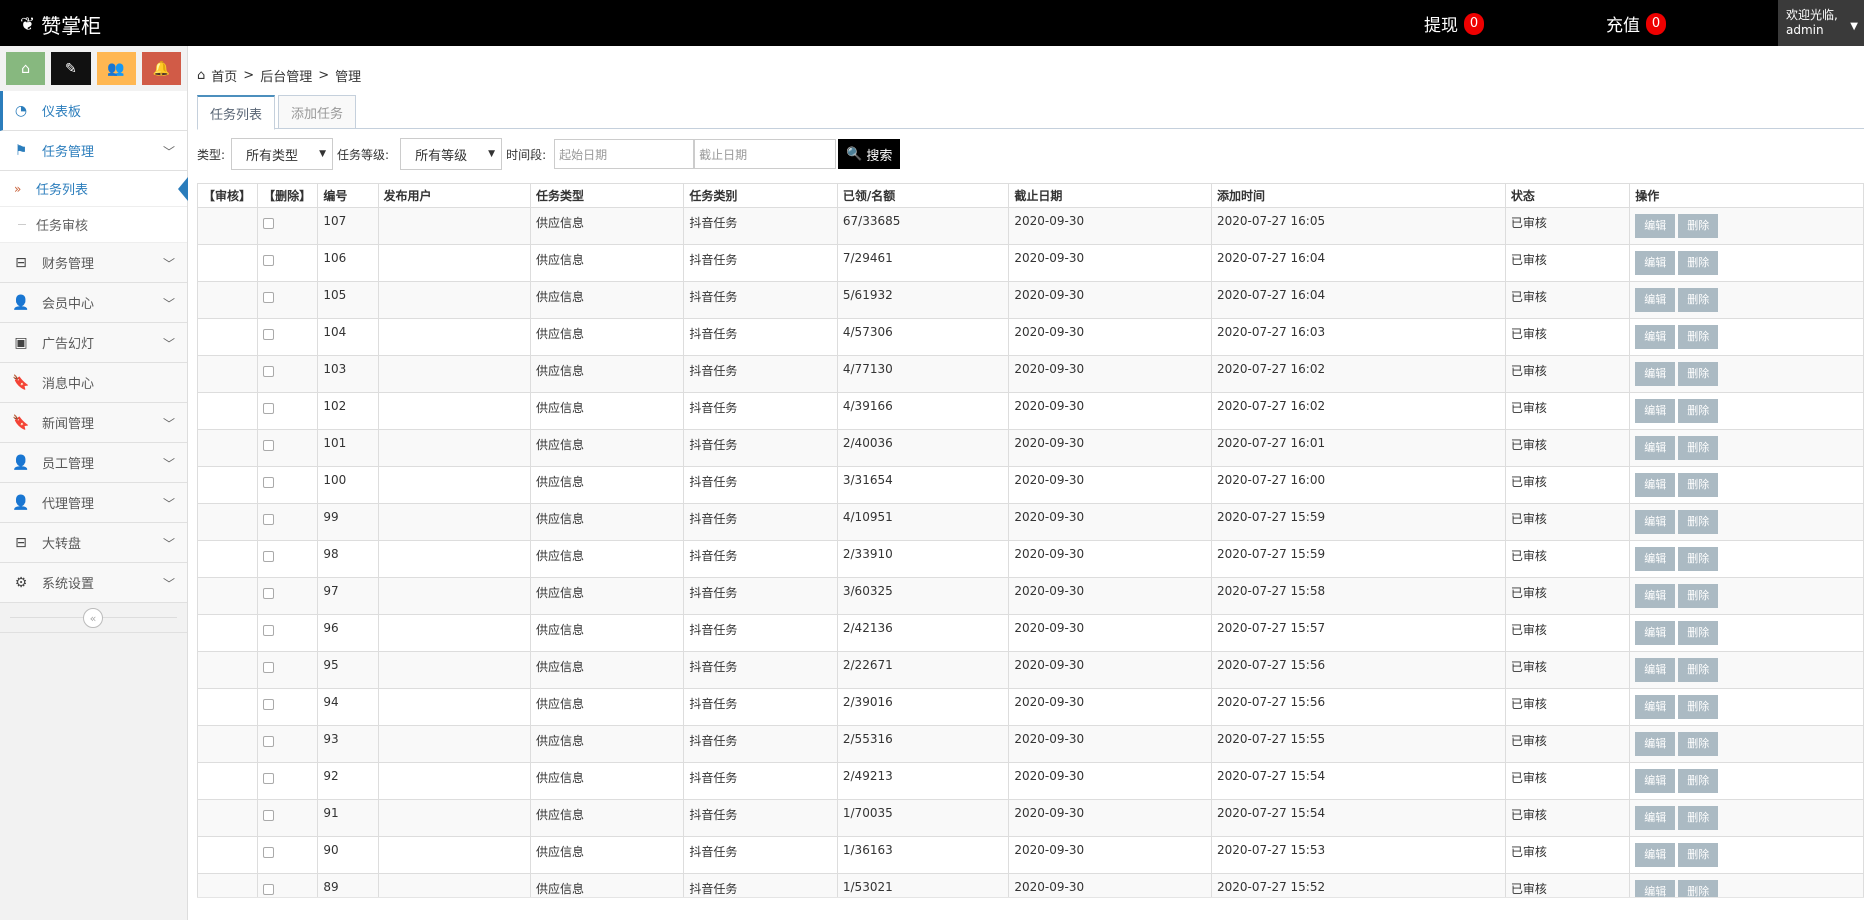 The height and width of the screenshot is (920, 1864). What do you see at coordinates (26, 68) in the screenshot?
I see `home-shortcut-button: ⌂` at bounding box center [26, 68].